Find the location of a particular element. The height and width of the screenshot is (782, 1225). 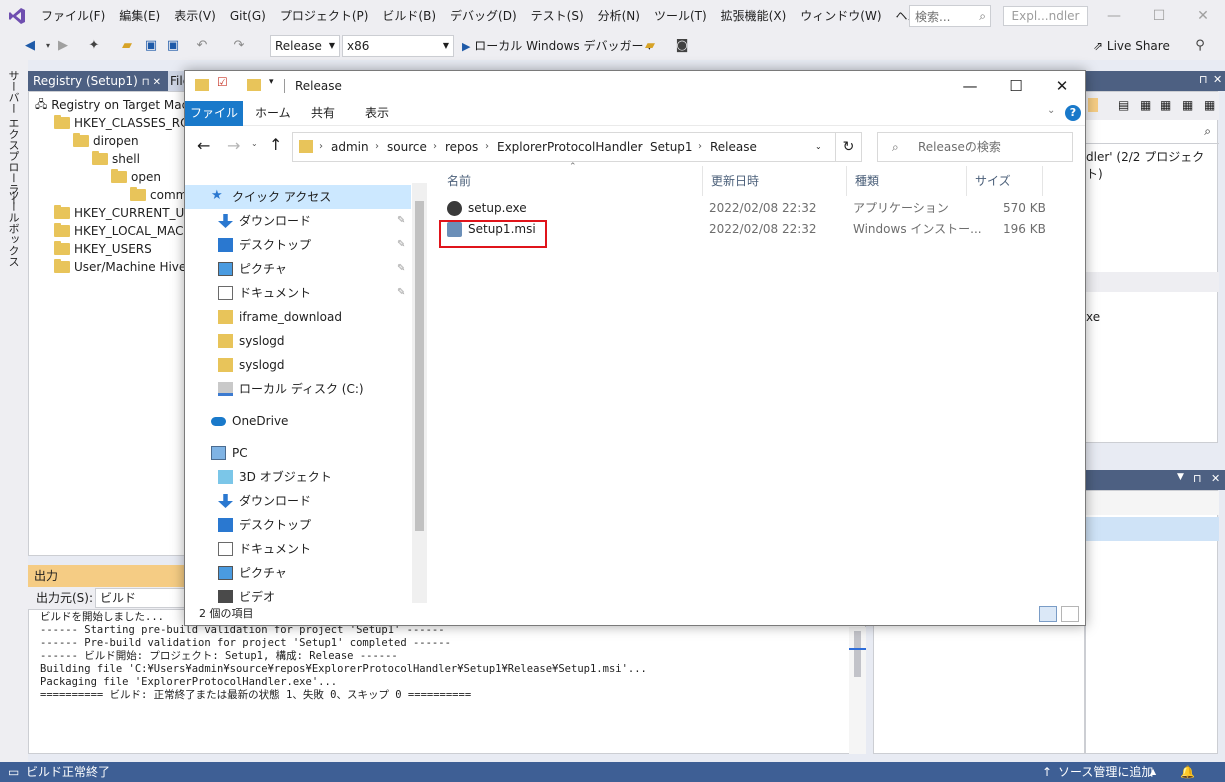

breadcrumb-item: repos is located at coordinates (461, 147).